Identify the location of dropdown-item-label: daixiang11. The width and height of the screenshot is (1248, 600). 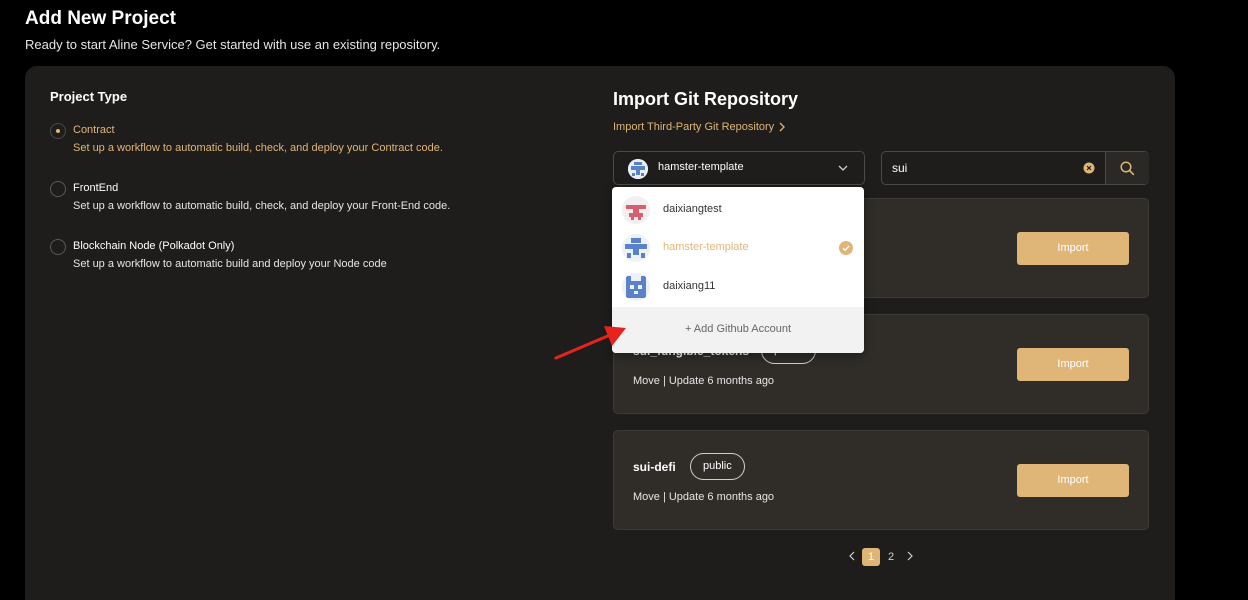
(689, 286).